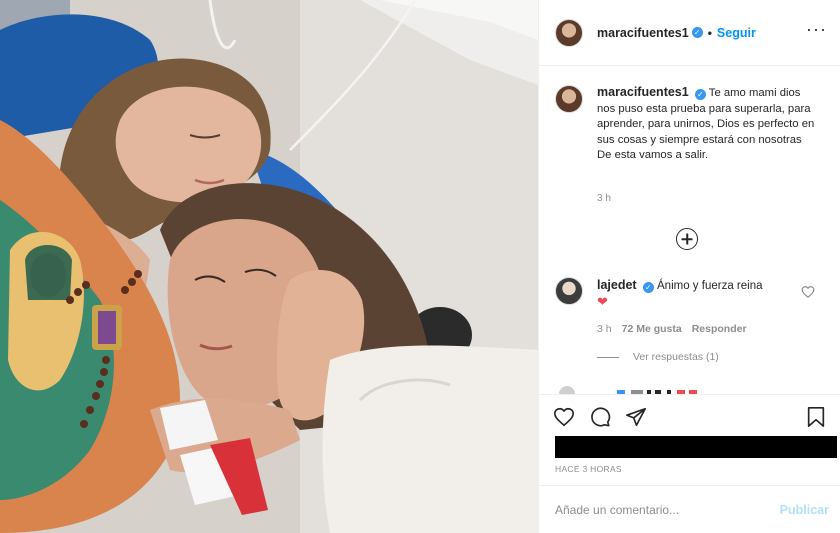 This screenshot has width=840, height=533. What do you see at coordinates (676, 357) in the screenshot?
I see `view-replies-label: Ver respuestas (1)` at bounding box center [676, 357].